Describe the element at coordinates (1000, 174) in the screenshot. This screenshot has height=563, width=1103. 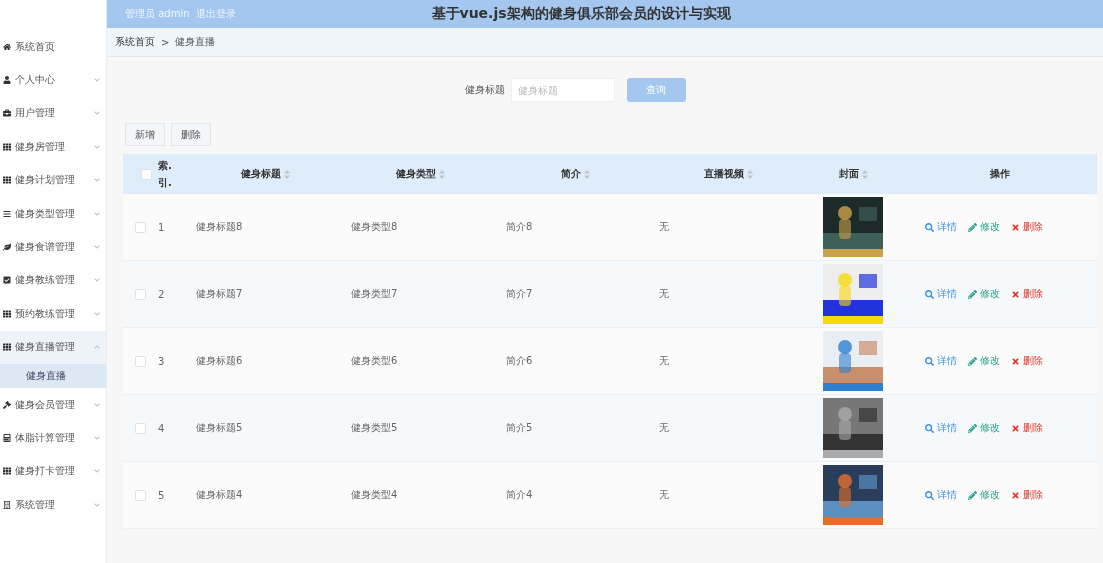
I see `column-header: 操作` at that location.